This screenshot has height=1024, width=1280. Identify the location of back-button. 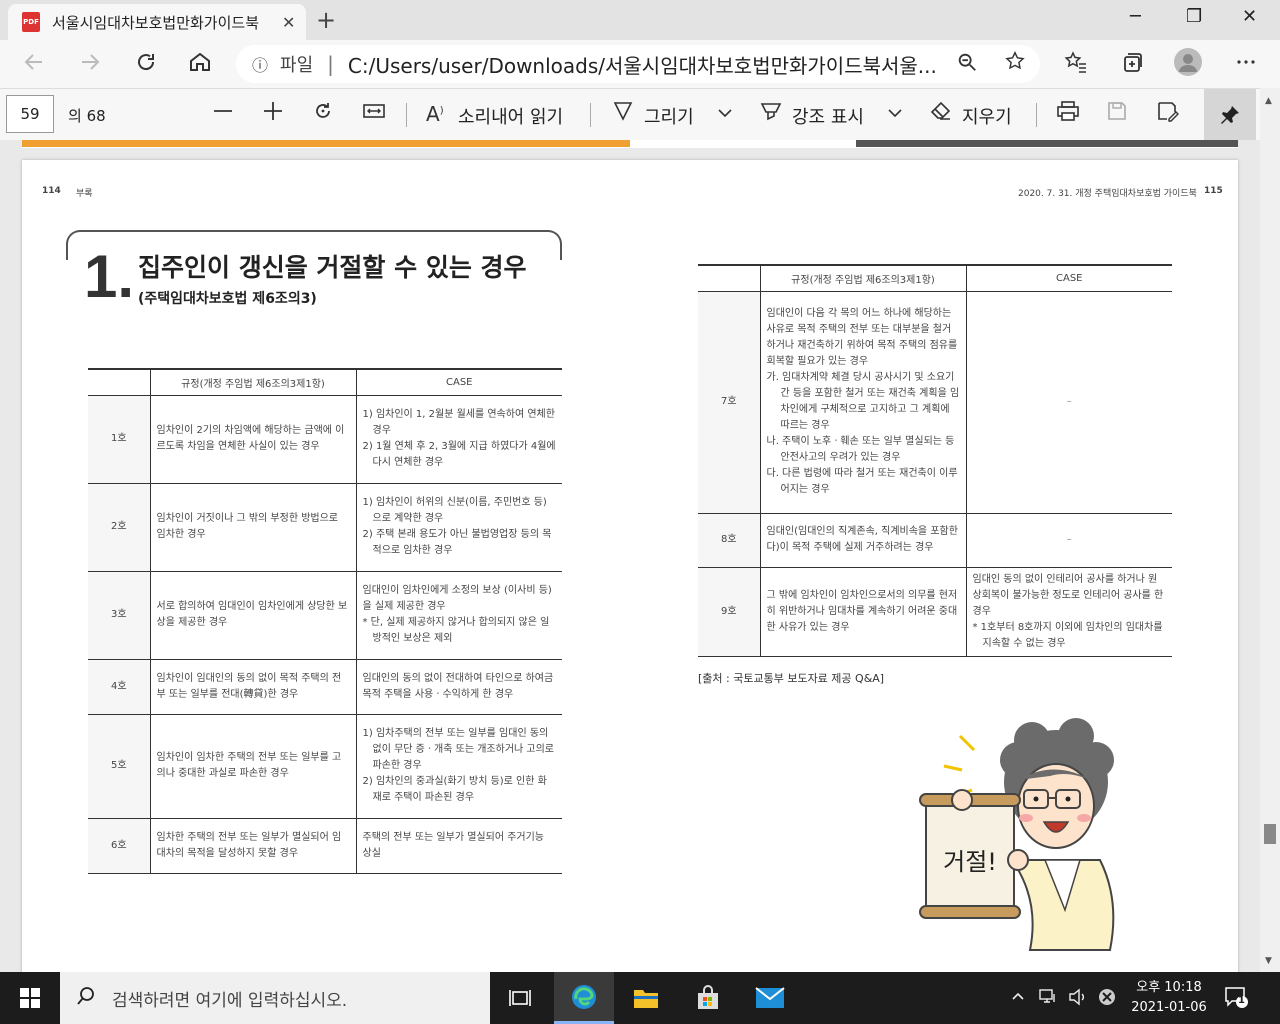
(34, 65).